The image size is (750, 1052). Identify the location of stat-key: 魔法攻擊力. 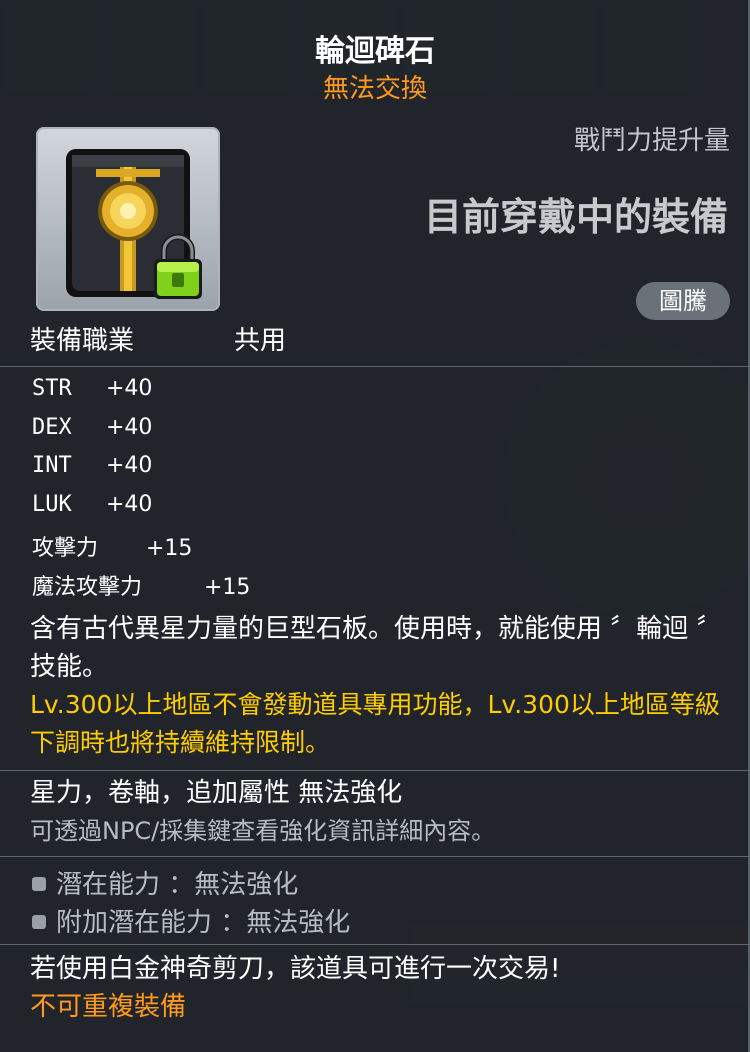
(87, 587).